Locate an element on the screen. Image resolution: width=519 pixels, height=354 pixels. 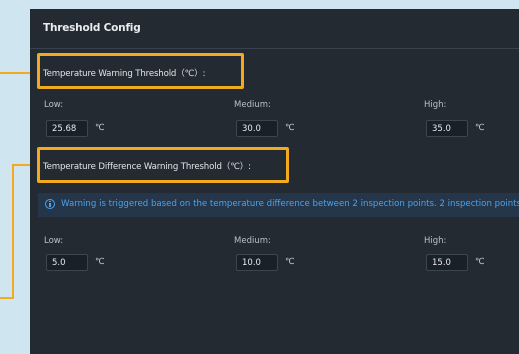
temperature-warning-medium-input is located at coordinates (257, 128).